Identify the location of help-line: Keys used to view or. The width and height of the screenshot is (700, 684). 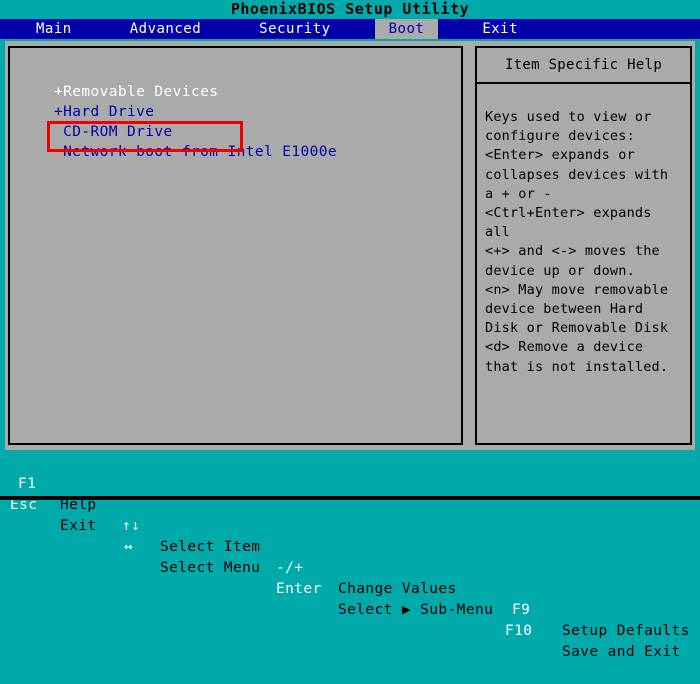
(568, 117).